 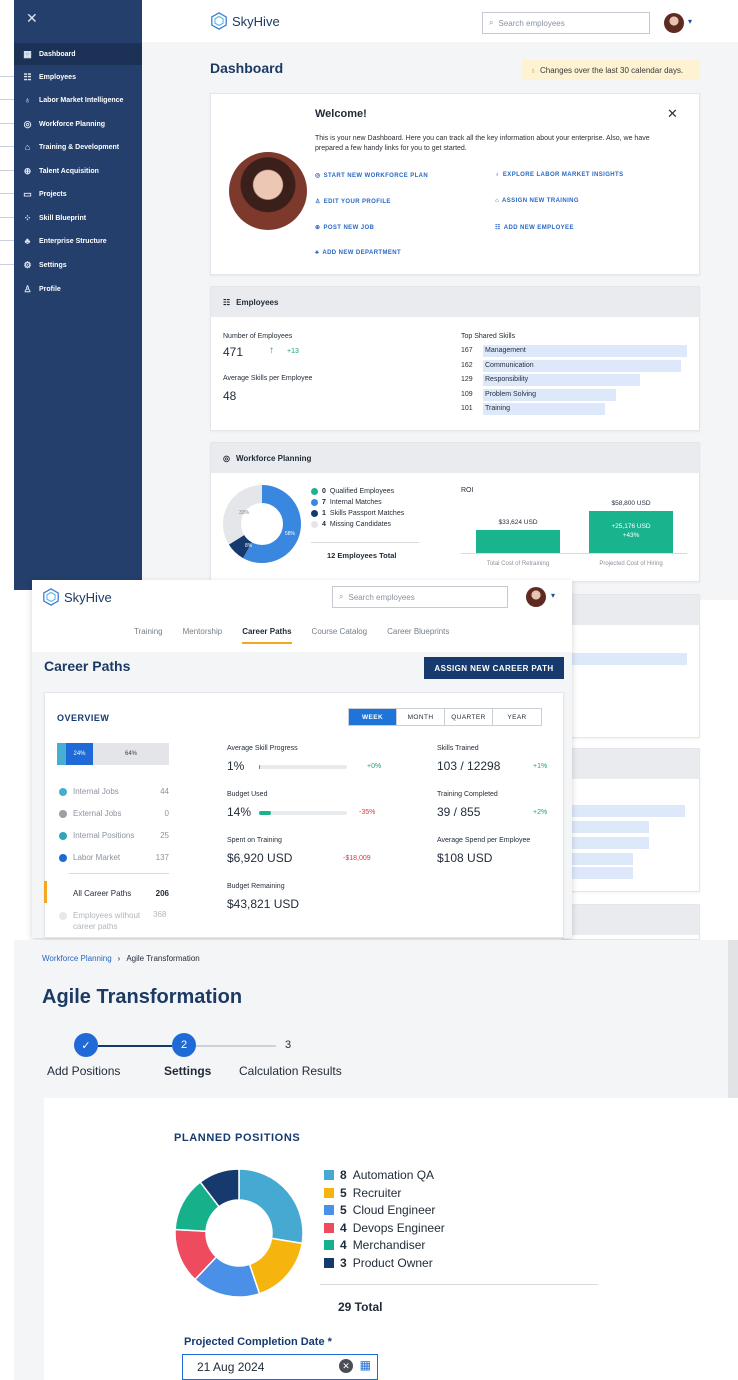 I want to click on background-bar, so click(x=606, y=827).